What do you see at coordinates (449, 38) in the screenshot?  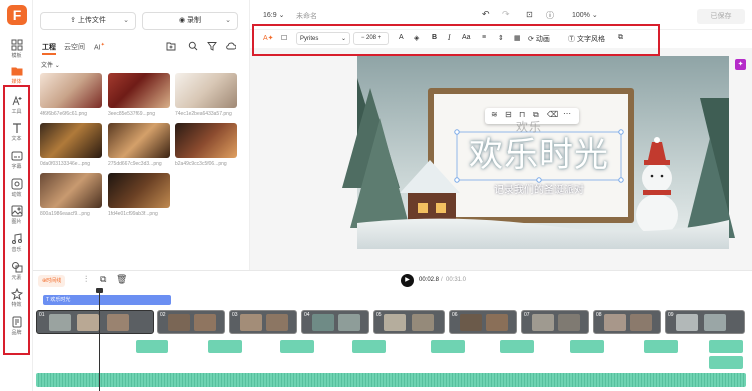 I see `italic-icon: I` at bounding box center [449, 38].